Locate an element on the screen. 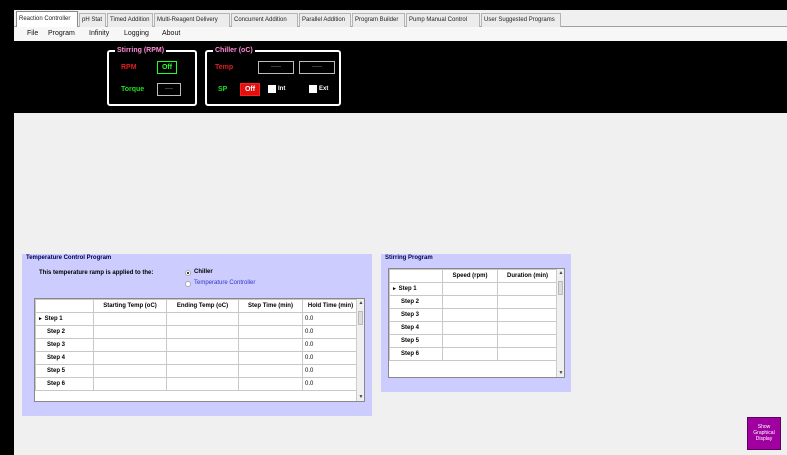 The width and height of the screenshot is (787, 455). table-row: Step 3 is located at coordinates (473, 315).